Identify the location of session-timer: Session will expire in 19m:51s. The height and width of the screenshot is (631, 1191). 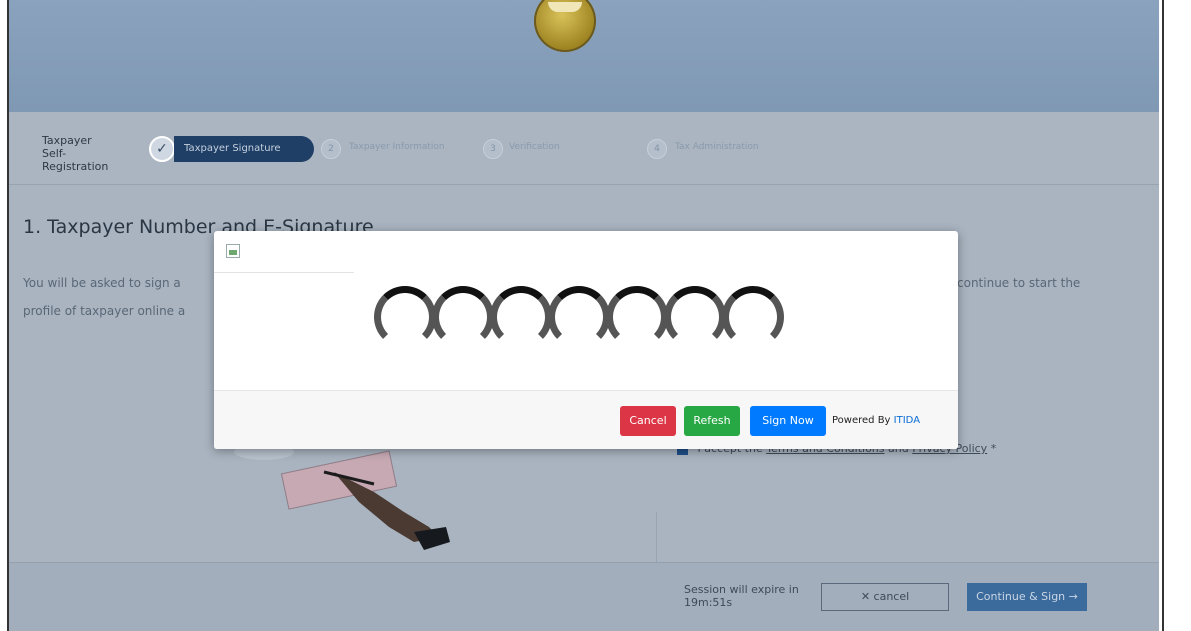
(741, 596).